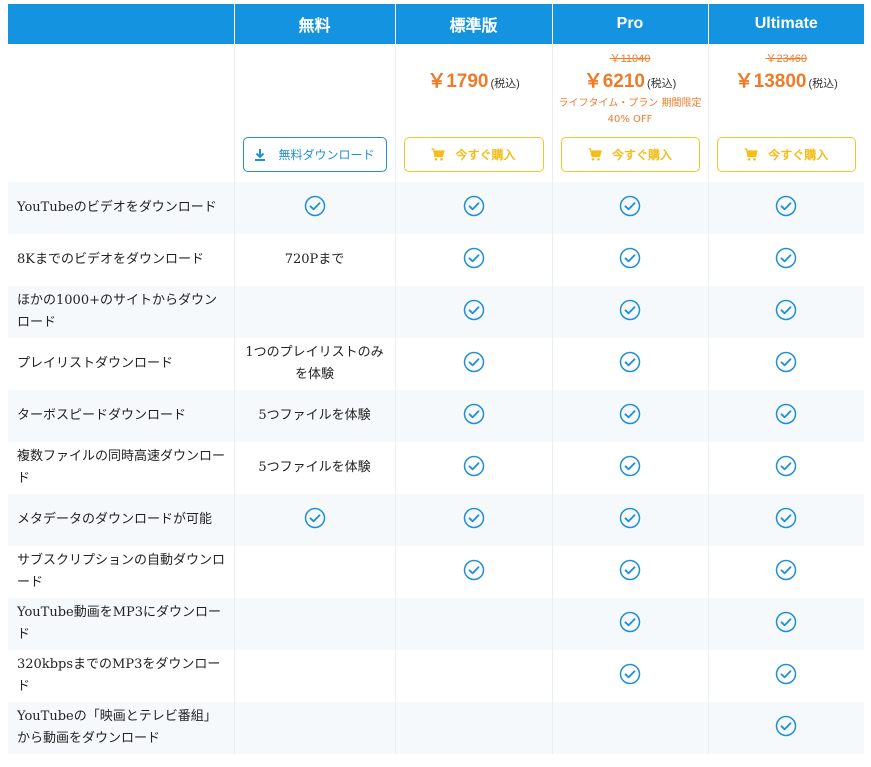 The width and height of the screenshot is (871, 767). I want to click on feature-row: サブスクリプションの自動ダウンロード, so click(436, 572).